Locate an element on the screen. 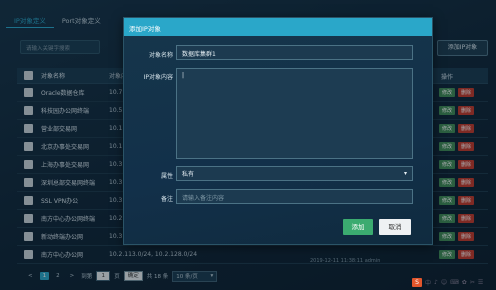 This screenshot has height=290, width=496. ime-emoji-icon: ☺ is located at coordinates (444, 282).